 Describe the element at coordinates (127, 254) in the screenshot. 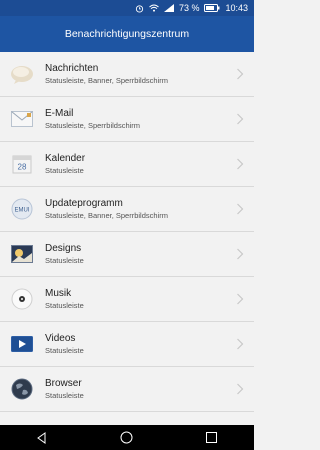

I see `list-item-designs: Designs Statusleiste` at that location.